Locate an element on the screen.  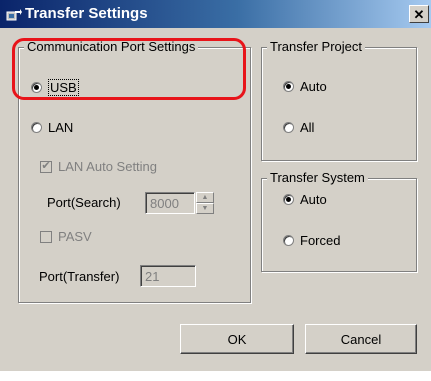
port-search-input: 8000 is located at coordinates (170, 203).